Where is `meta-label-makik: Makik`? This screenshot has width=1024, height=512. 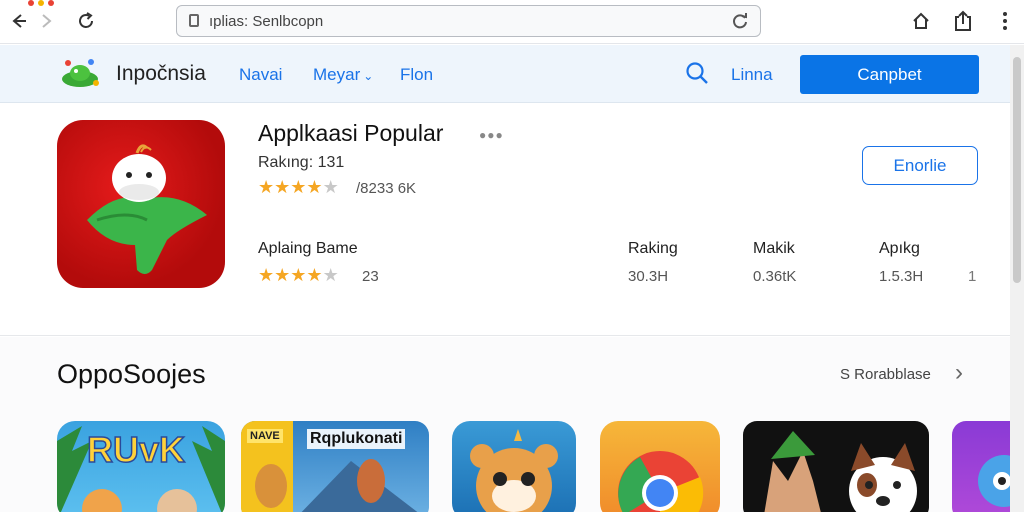 meta-label-makik: Makik is located at coordinates (774, 248).